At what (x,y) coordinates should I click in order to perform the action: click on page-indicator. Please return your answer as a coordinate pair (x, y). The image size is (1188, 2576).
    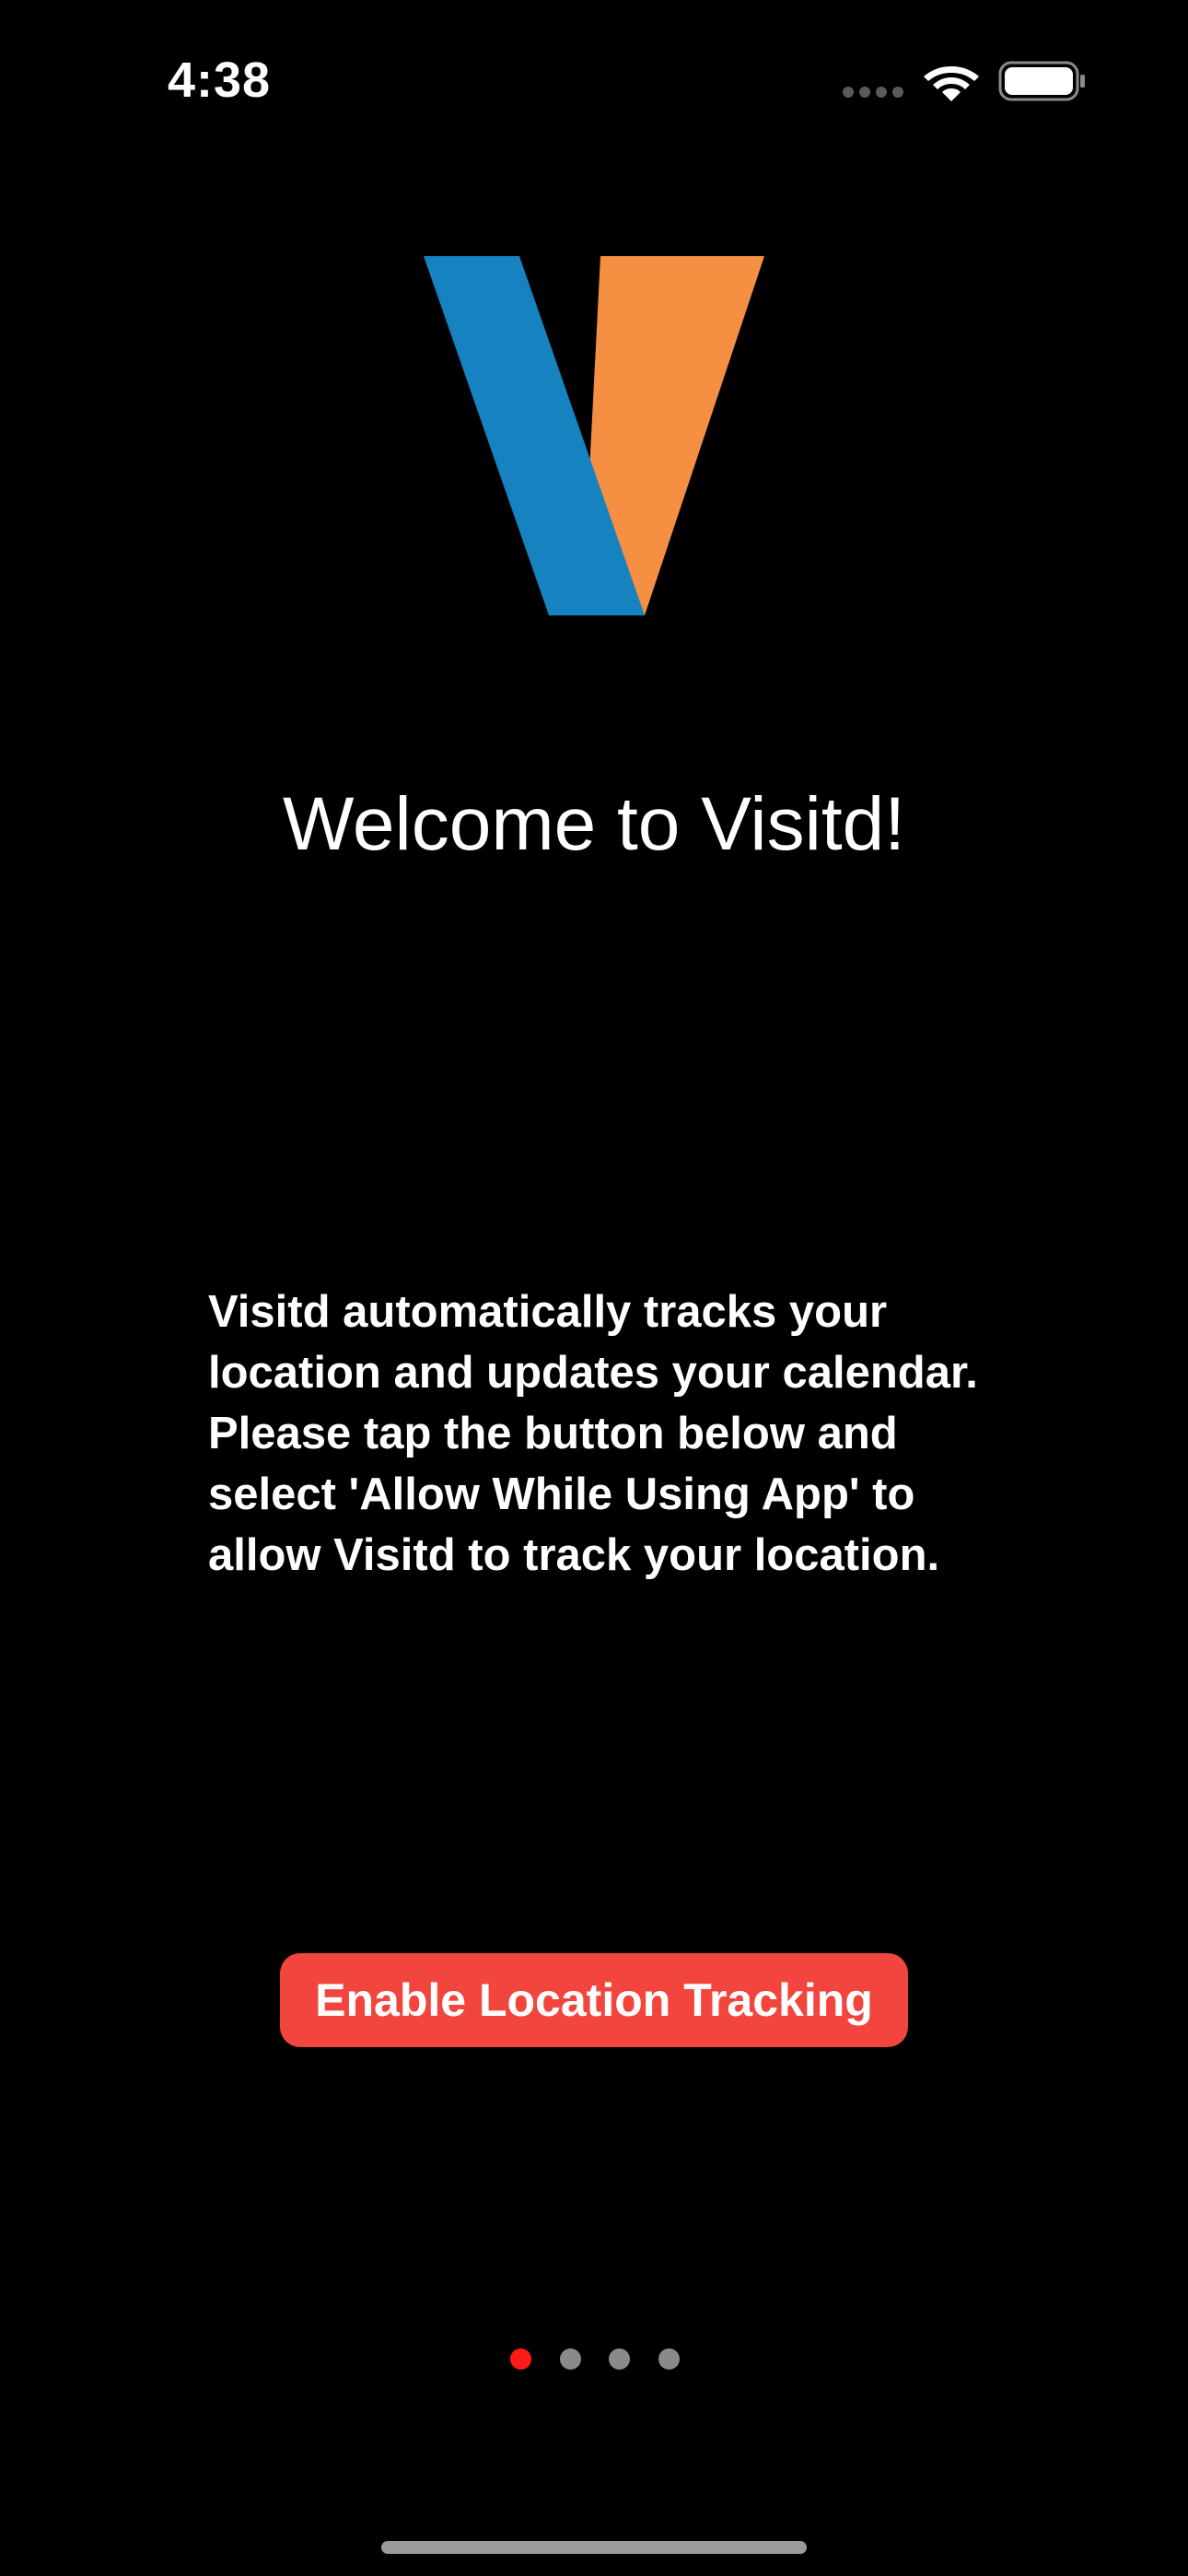
    Looking at the image, I should click on (595, 2359).